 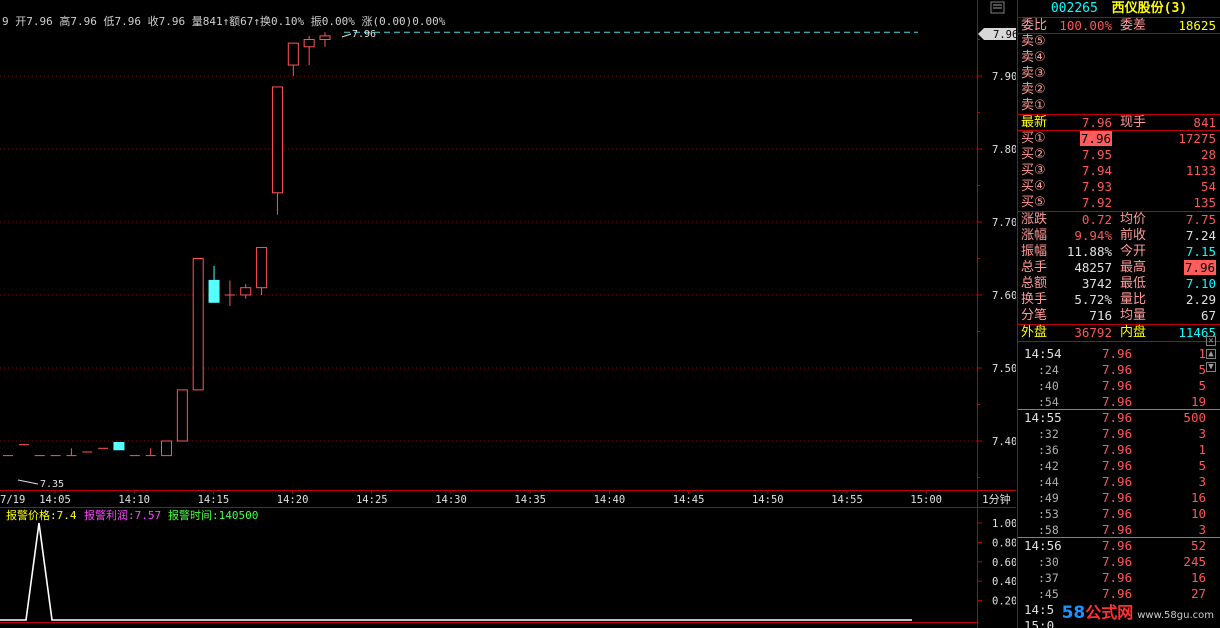 What do you see at coordinates (1048, 498) in the screenshot?
I see `tick-time: :49` at bounding box center [1048, 498].